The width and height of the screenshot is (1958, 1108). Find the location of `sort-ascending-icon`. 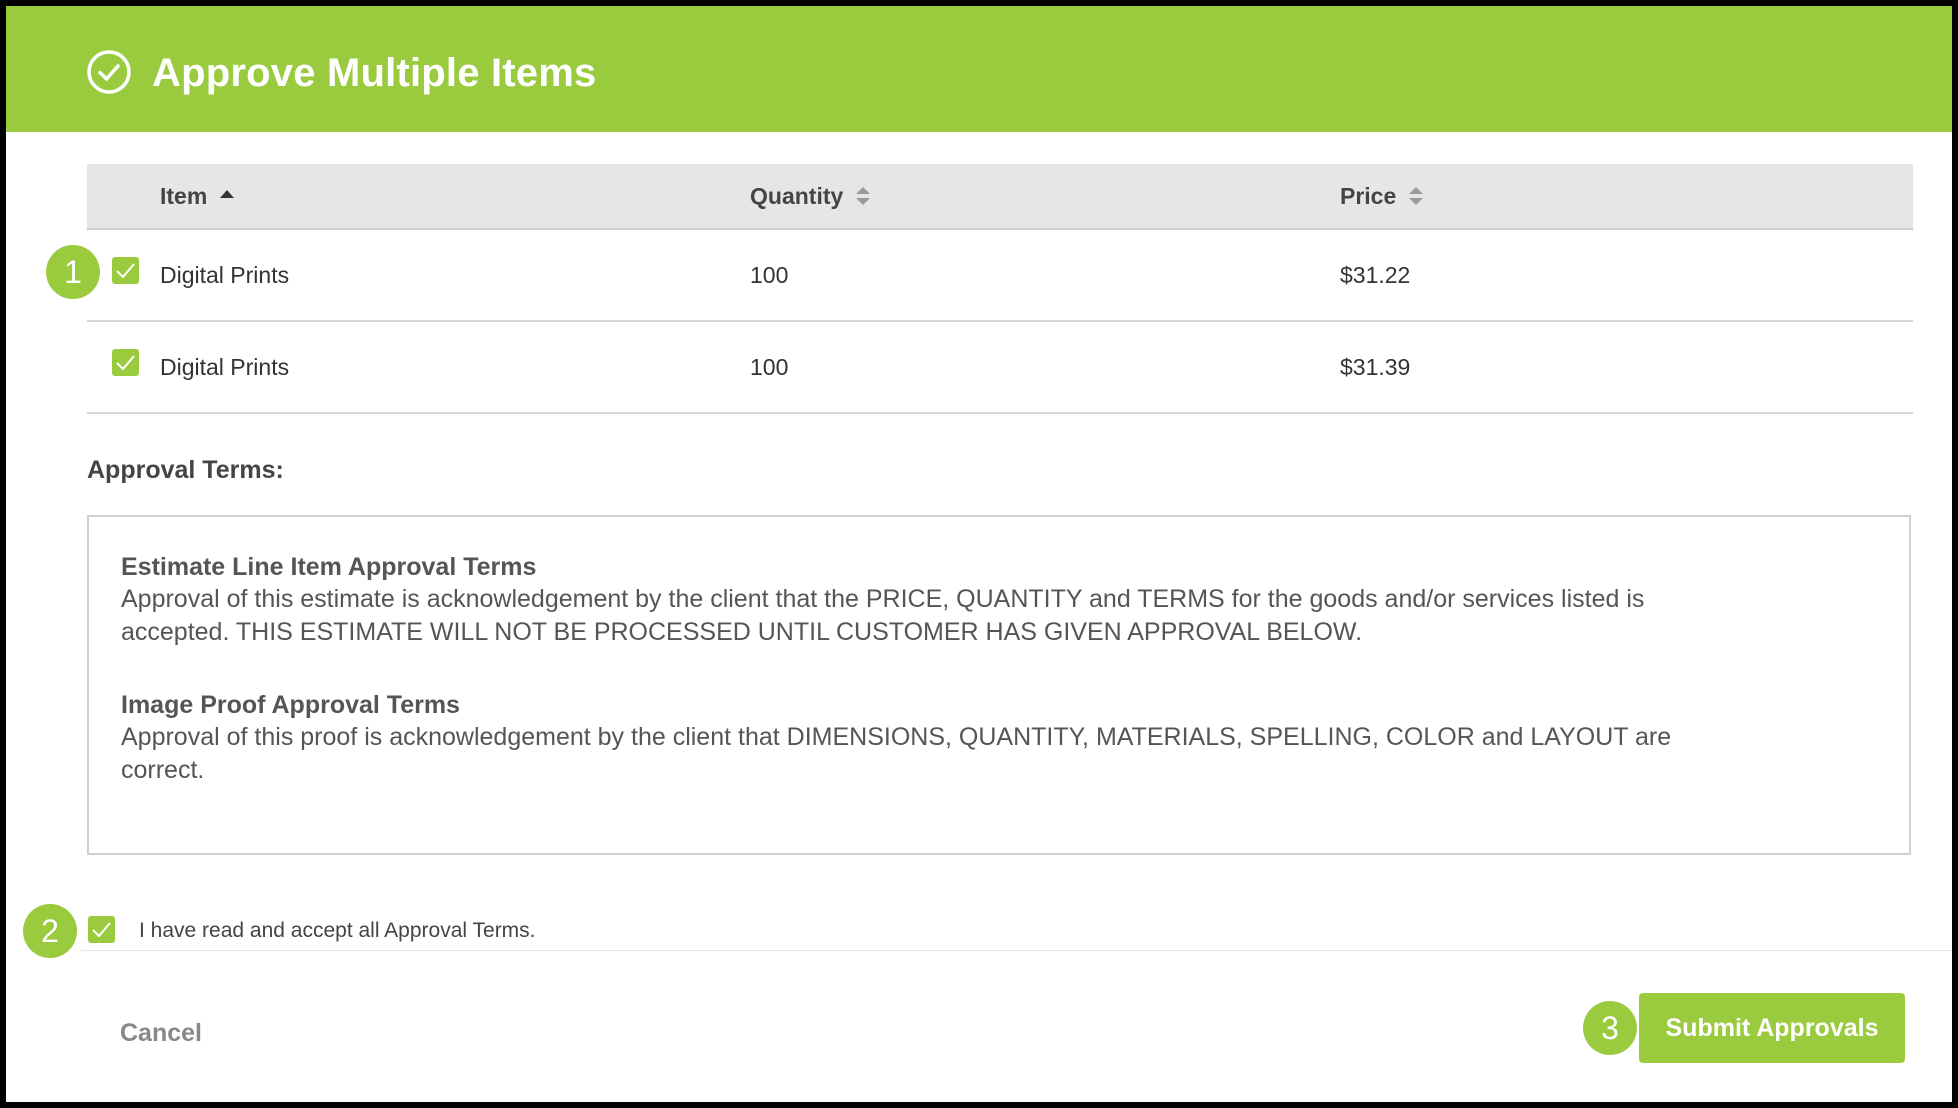

sort-ascending-icon is located at coordinates (227, 194).